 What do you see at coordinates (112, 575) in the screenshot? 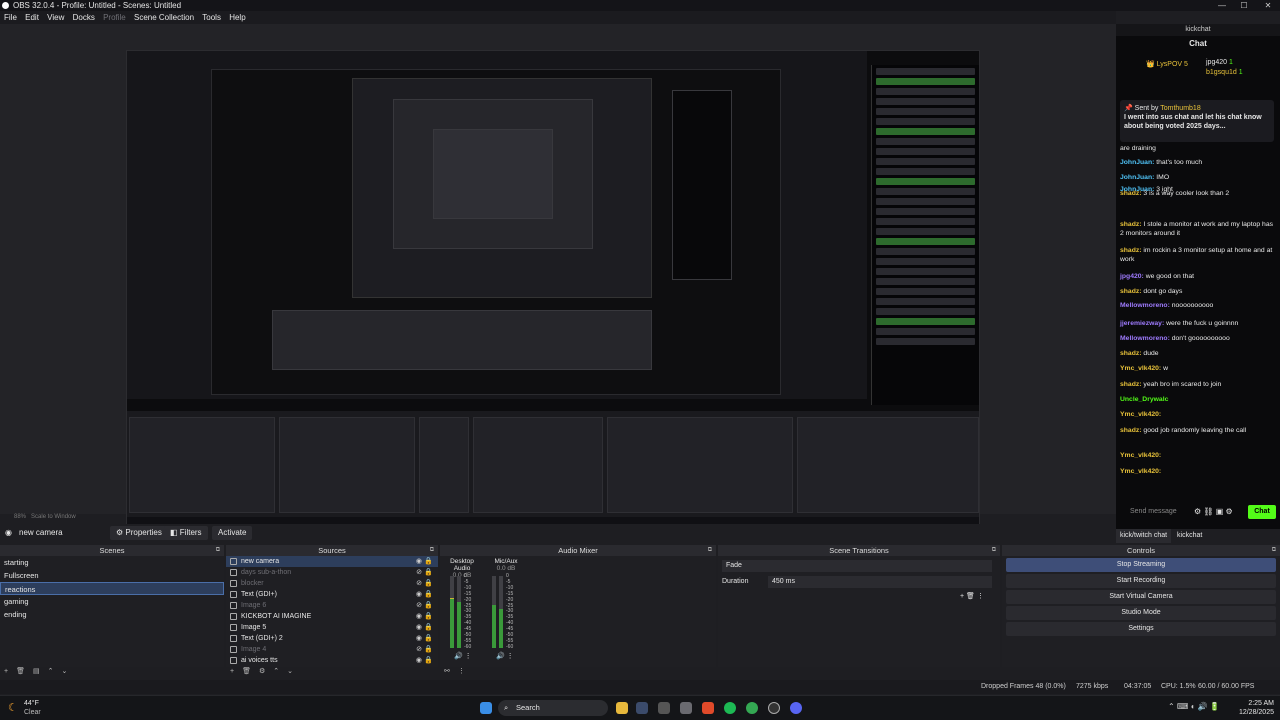
I see `scene-item: Fullscreen` at bounding box center [112, 575].